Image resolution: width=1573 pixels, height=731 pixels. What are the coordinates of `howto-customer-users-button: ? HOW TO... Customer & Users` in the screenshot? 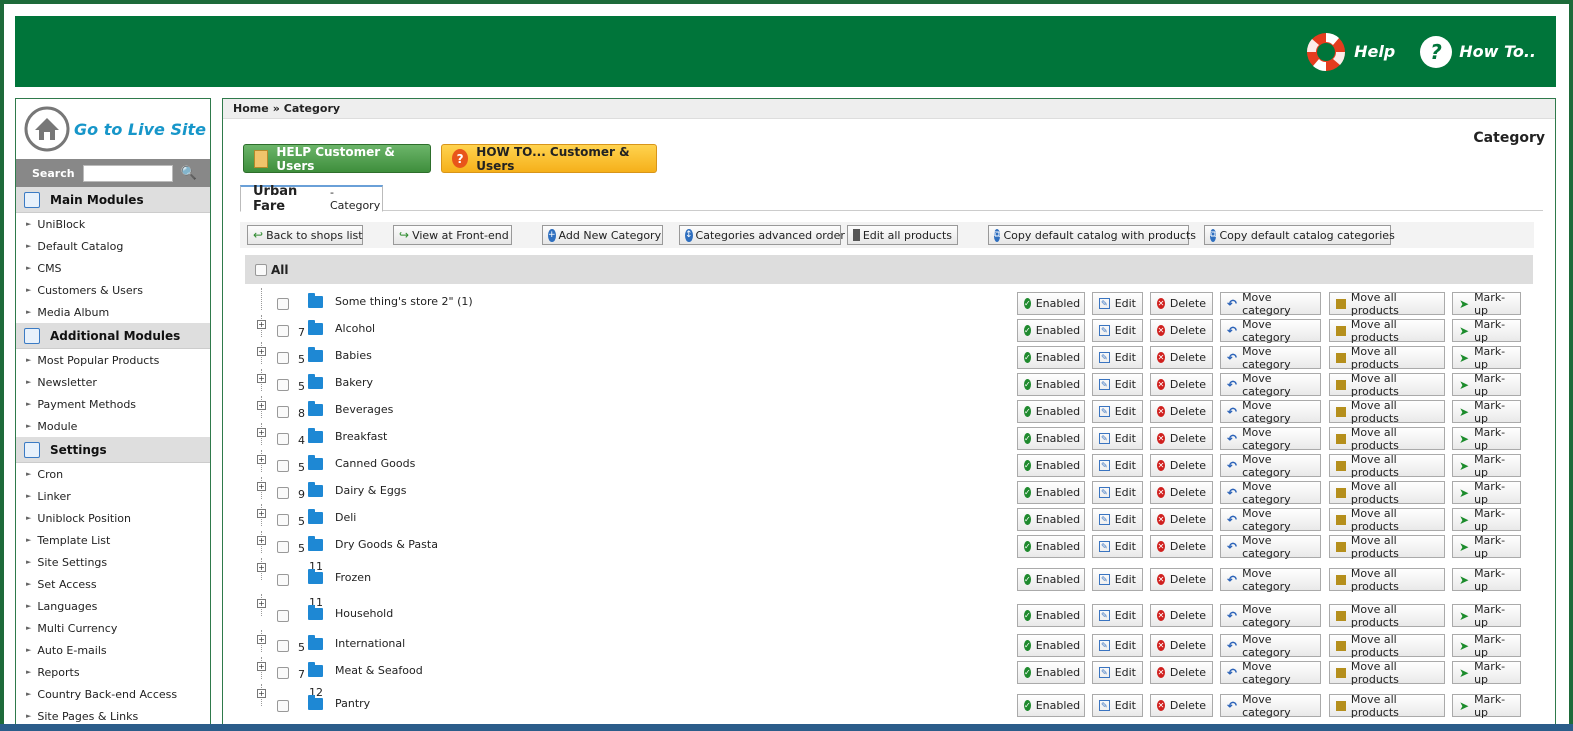 It's located at (549, 158).